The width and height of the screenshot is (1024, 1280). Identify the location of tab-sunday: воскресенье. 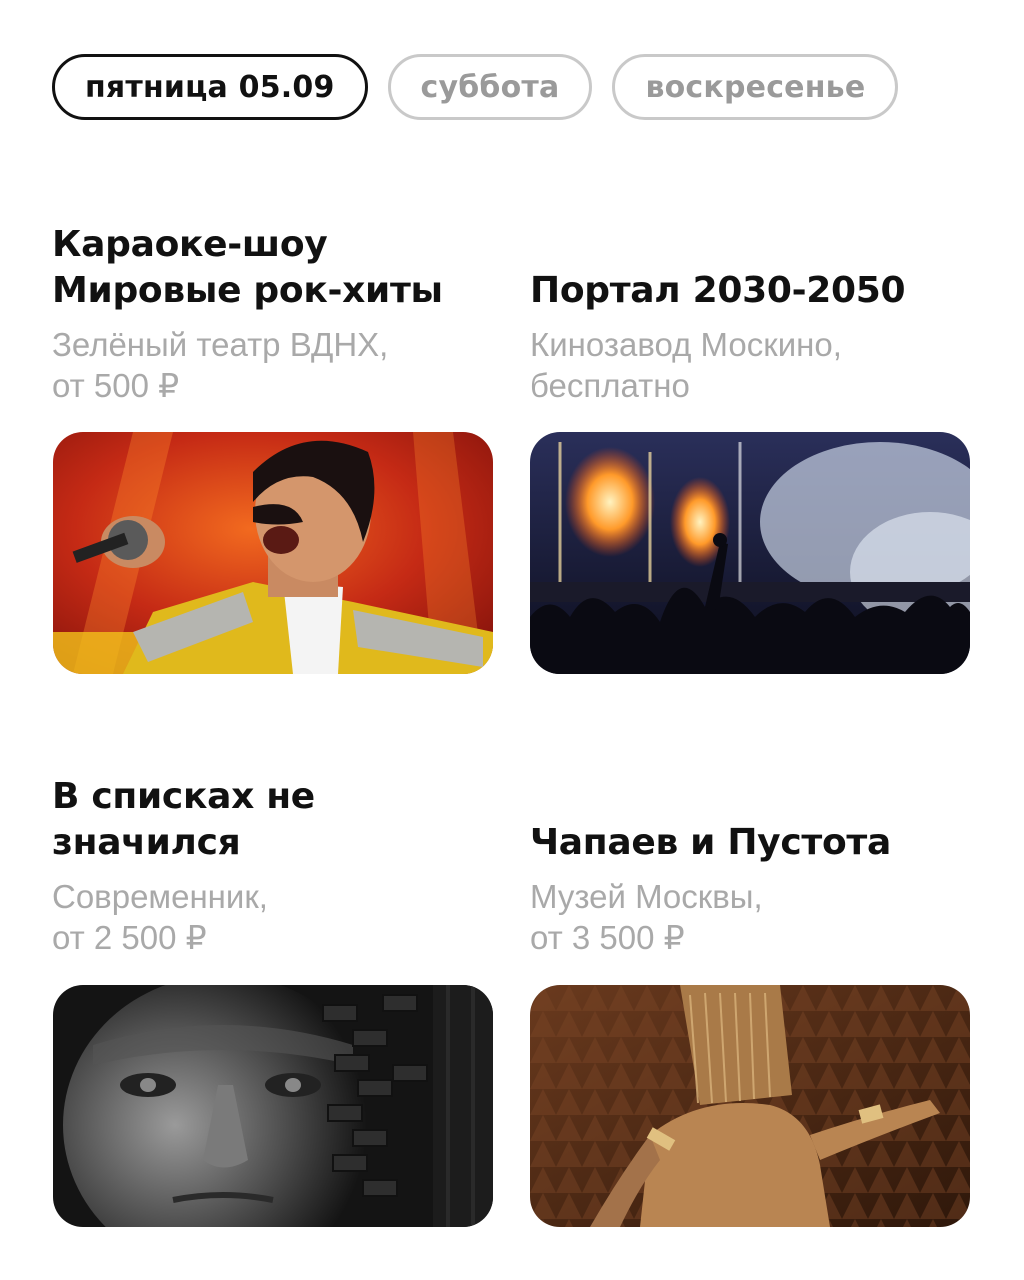
(755, 87).